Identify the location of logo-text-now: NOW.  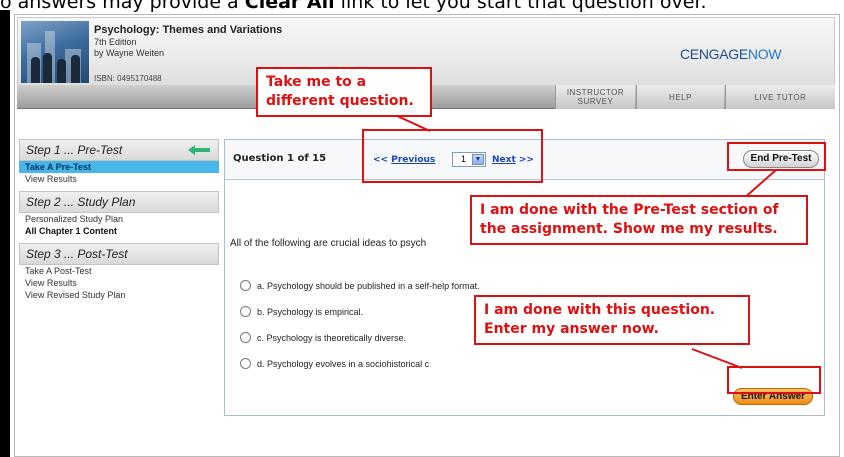
(764, 54).